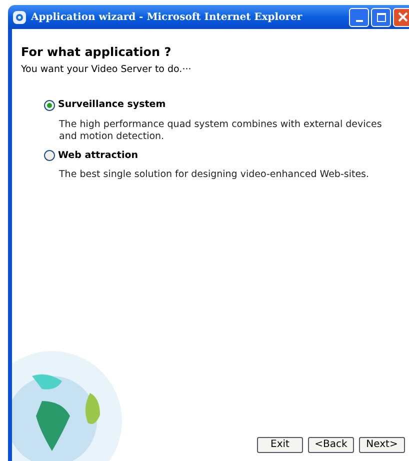 This screenshot has height=461, width=409. I want to click on option-description: The high performance quad system combines with external devices and motion detection., so click(220, 130).